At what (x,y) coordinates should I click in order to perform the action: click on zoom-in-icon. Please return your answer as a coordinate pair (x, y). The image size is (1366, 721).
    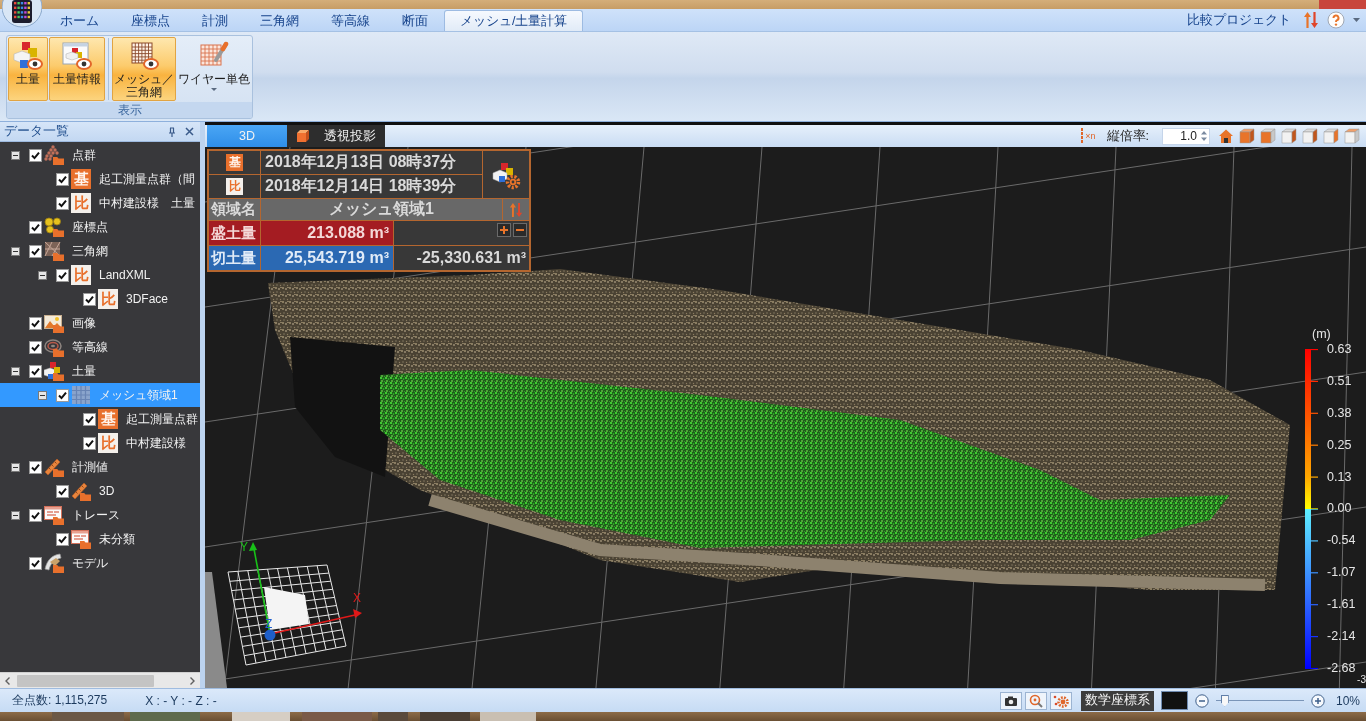
    Looking at the image, I should click on (1317, 700).